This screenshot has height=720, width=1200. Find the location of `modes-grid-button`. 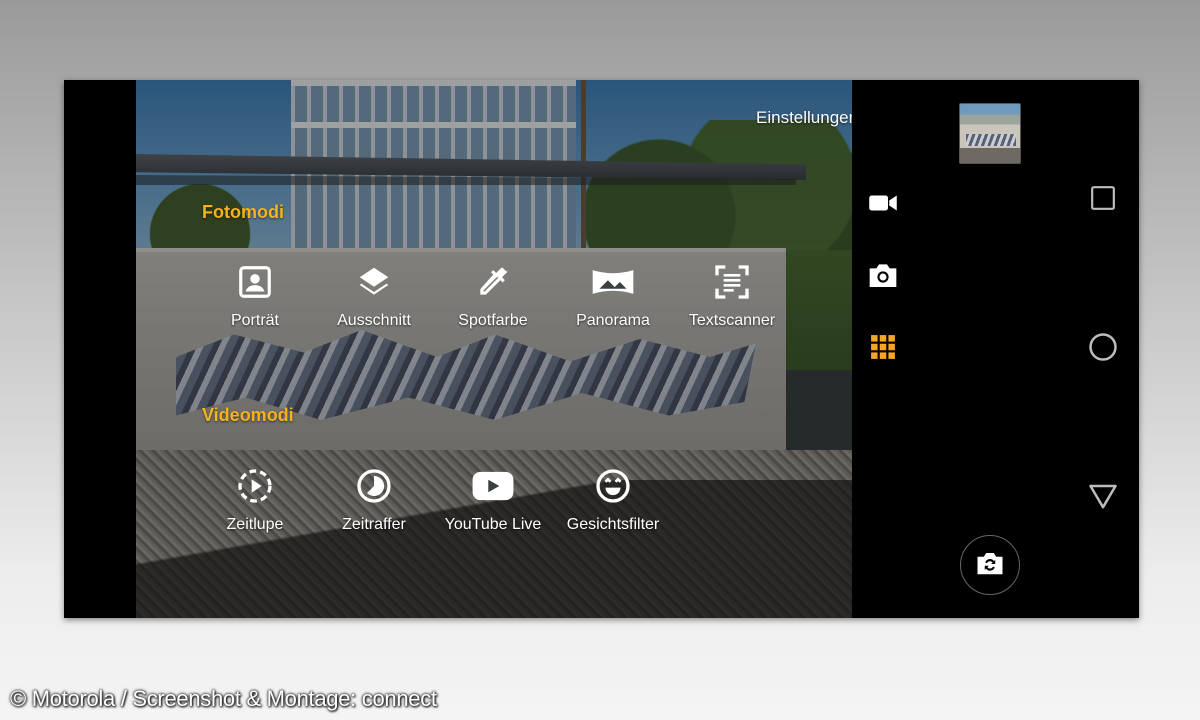

modes-grid-button is located at coordinates (883, 349).